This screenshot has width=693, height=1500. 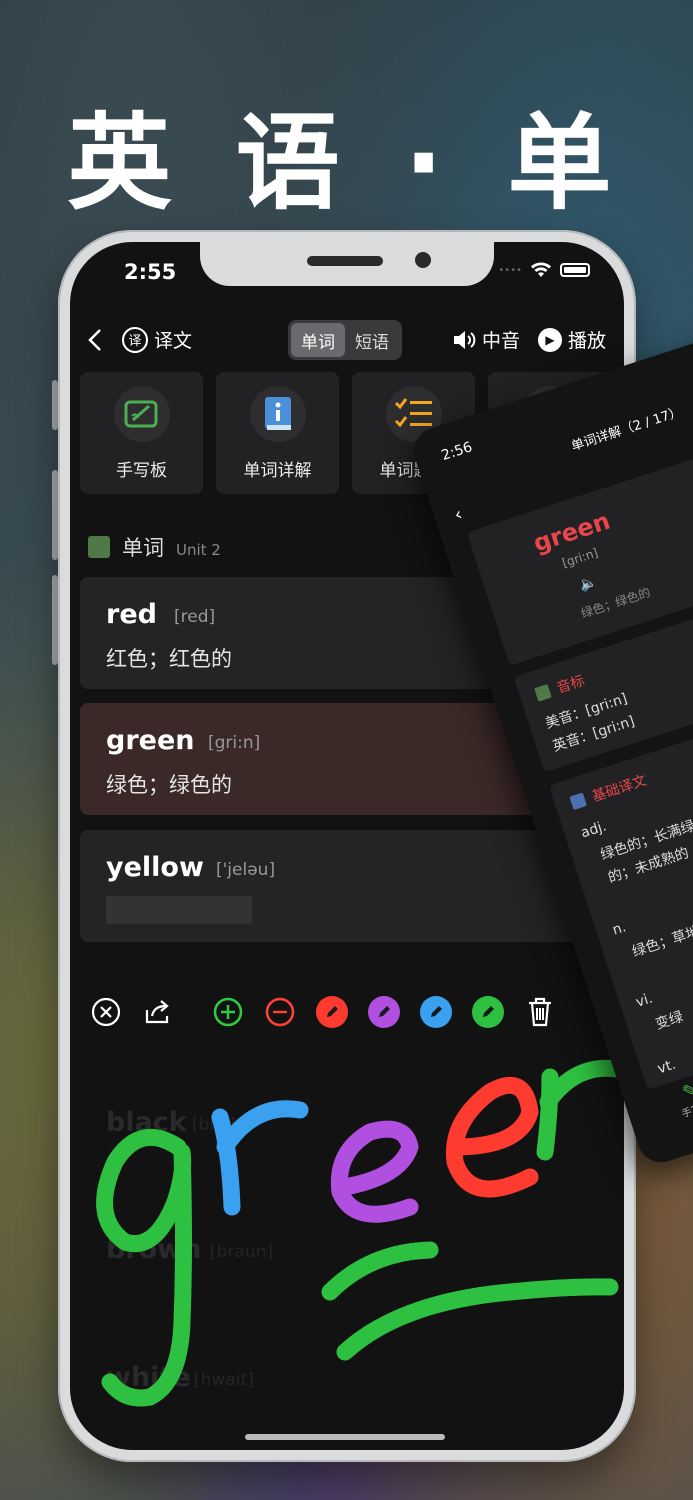 I want to click on pos-label: vt., so click(x=666, y=1067).